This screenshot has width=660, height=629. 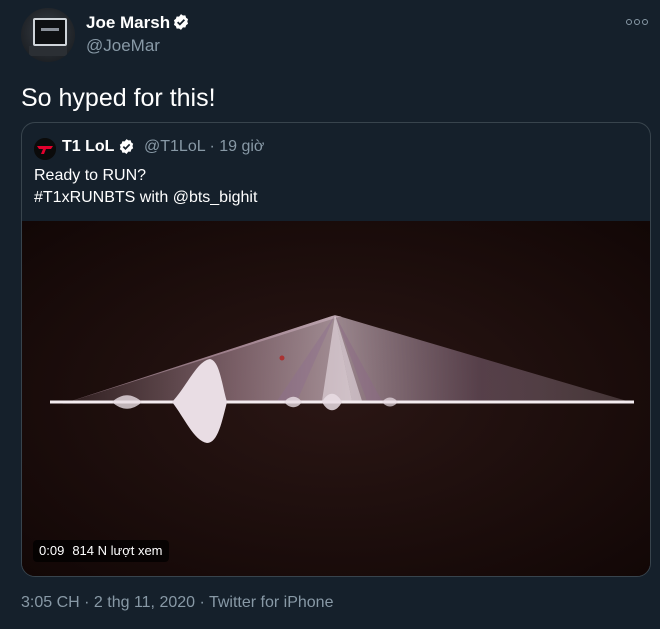 What do you see at coordinates (204, 147) in the screenshot?
I see `quoted-handle-time: @T1LoL · 19 giờ` at bounding box center [204, 147].